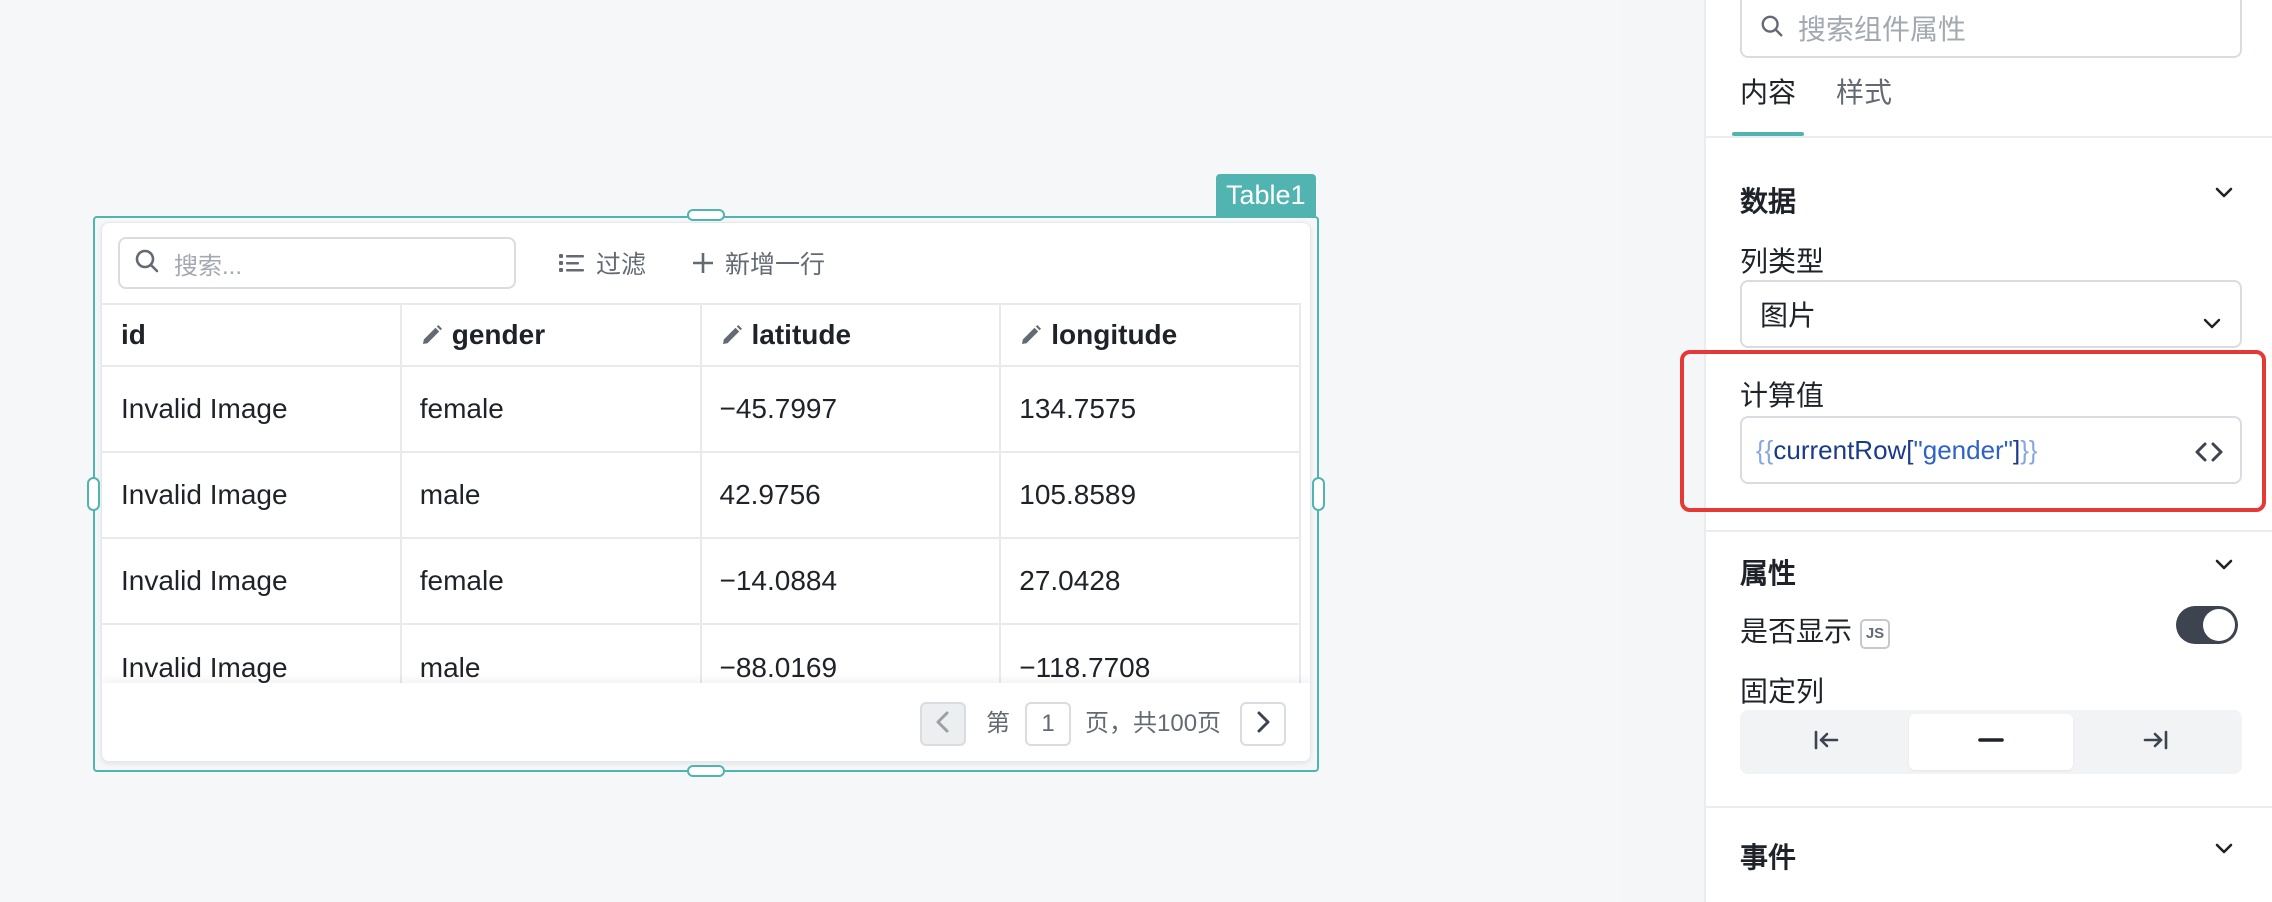  I want to click on section-title-events: 事件, so click(1768, 856).